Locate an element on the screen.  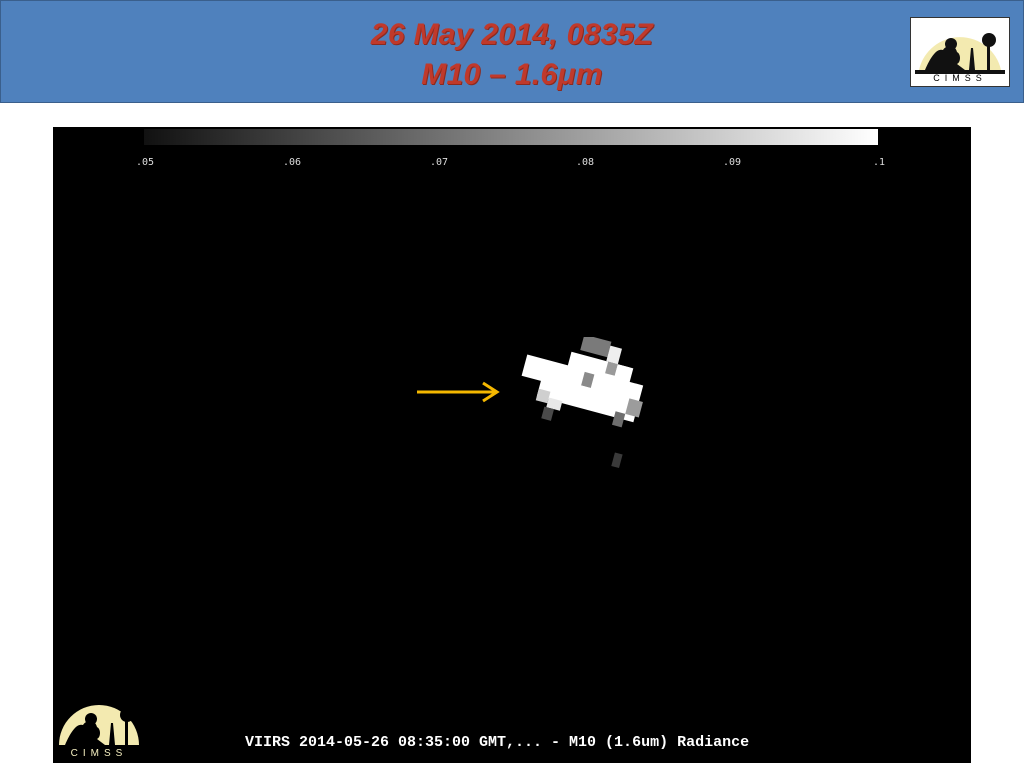
hot-spot-pixels is located at coordinates (582, 403).